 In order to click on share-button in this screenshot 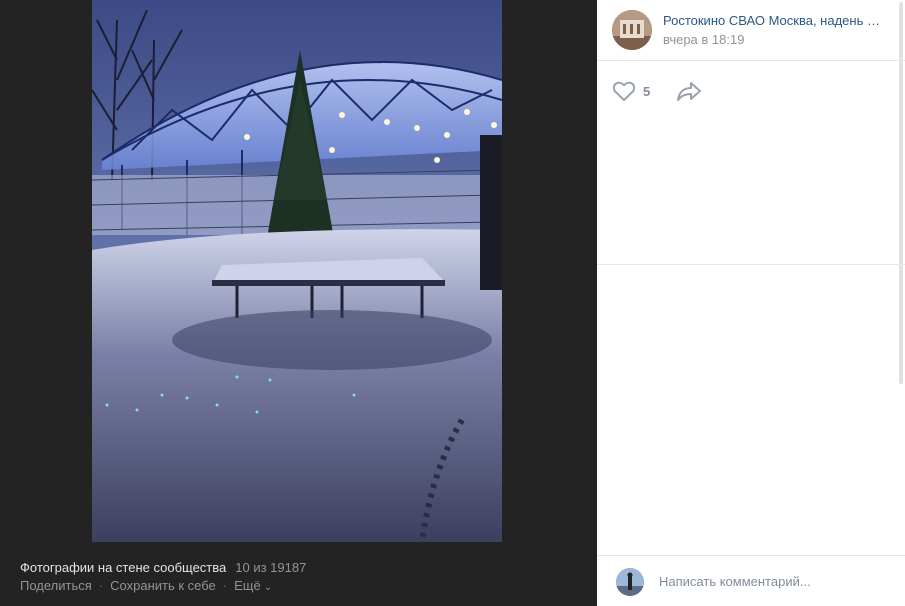, I will do `click(689, 93)`.